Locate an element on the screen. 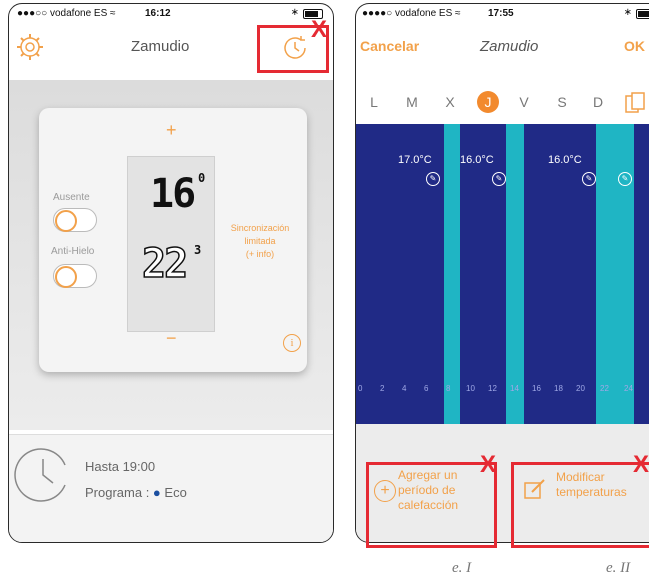 Image resolution: width=649 pixels, height=585 pixels. program-footer: Hasta 19:00 Programa : ● Eco is located at coordinates (171, 488).